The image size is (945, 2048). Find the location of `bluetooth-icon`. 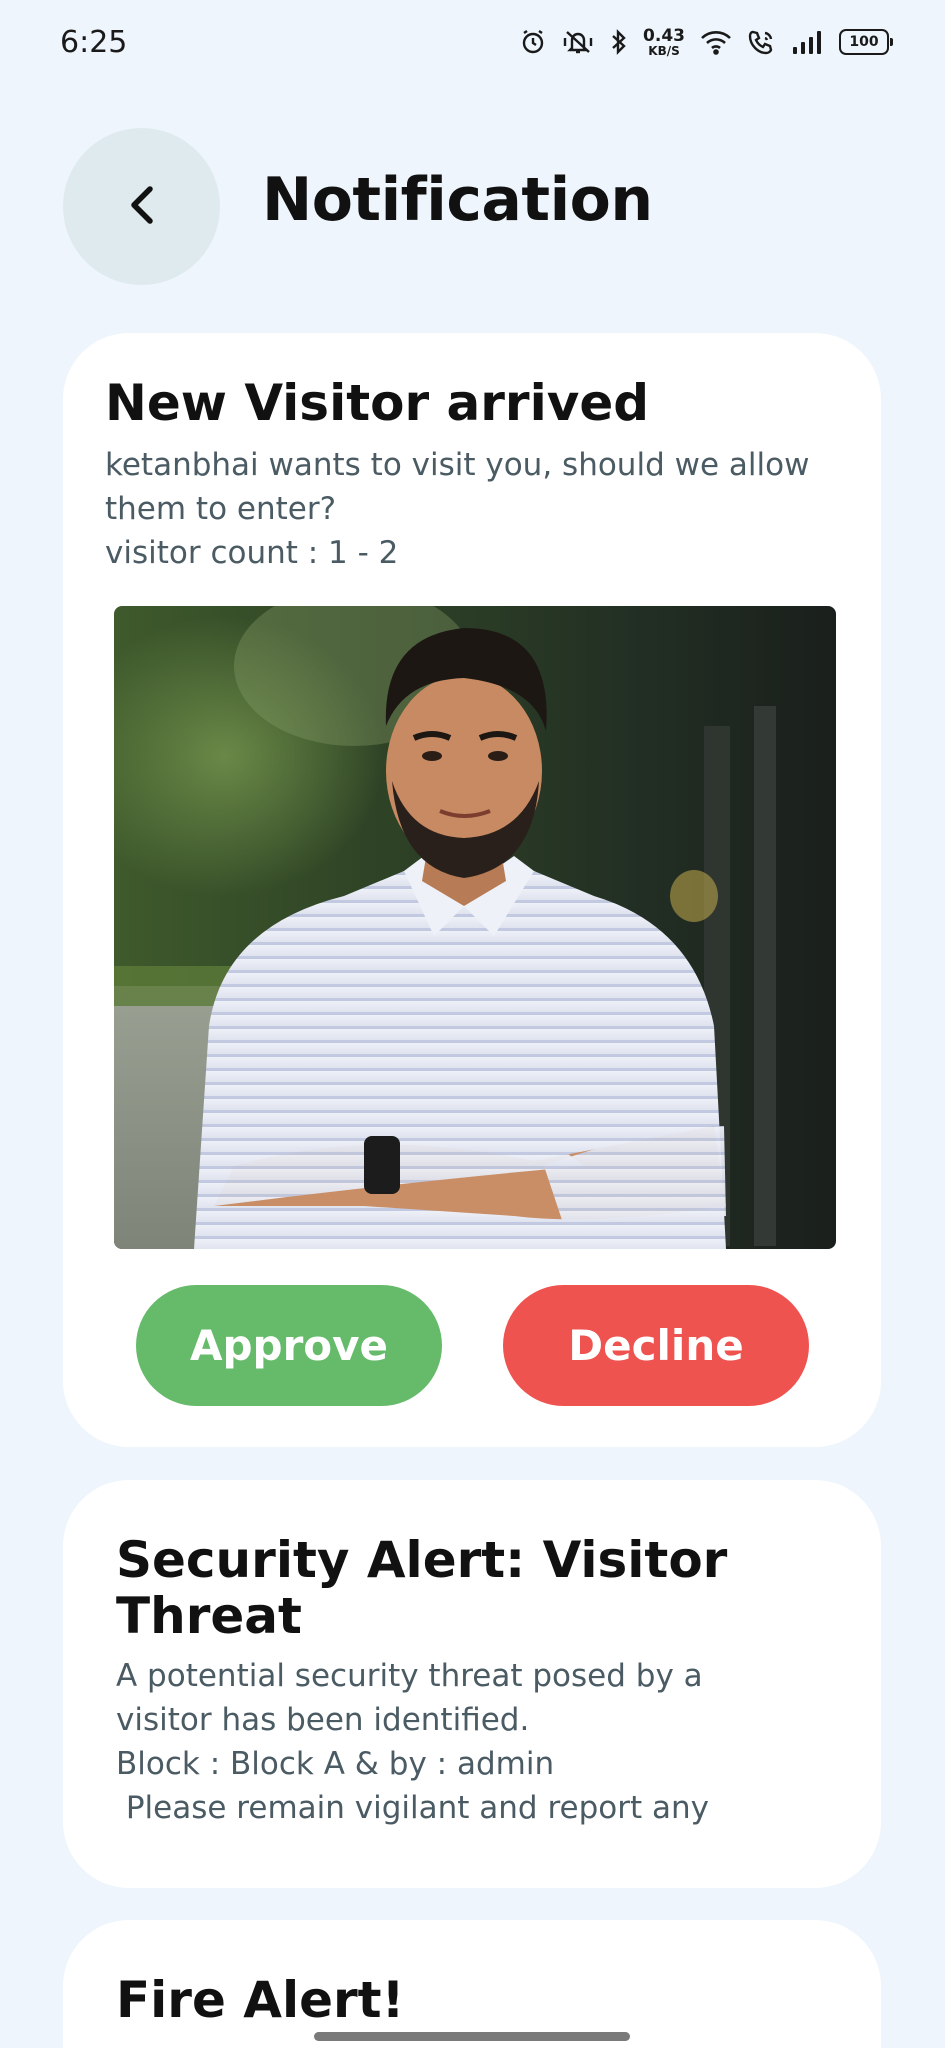

bluetooth-icon is located at coordinates (619, 42).